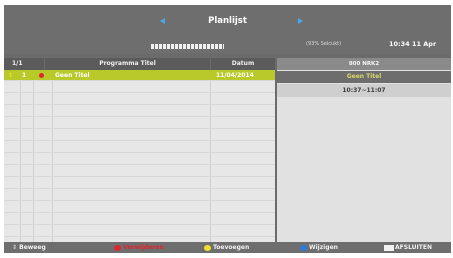 The width and height of the screenshot is (453, 258). I want to click on red-key-icon, so click(117, 247).